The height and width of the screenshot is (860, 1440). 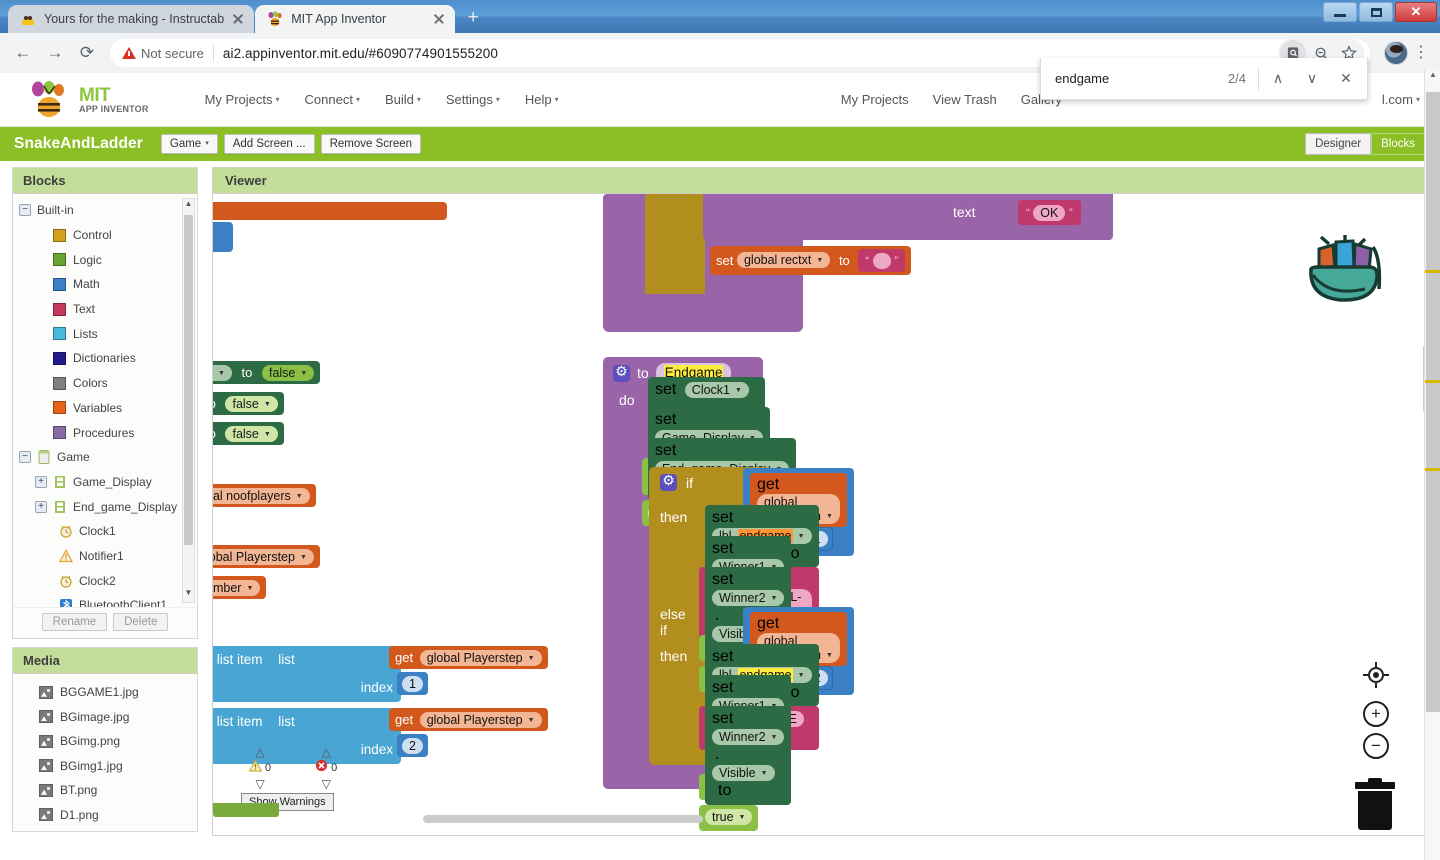 What do you see at coordinates (965, 99) in the screenshot?
I see `link-view-trash: View Trash` at bounding box center [965, 99].